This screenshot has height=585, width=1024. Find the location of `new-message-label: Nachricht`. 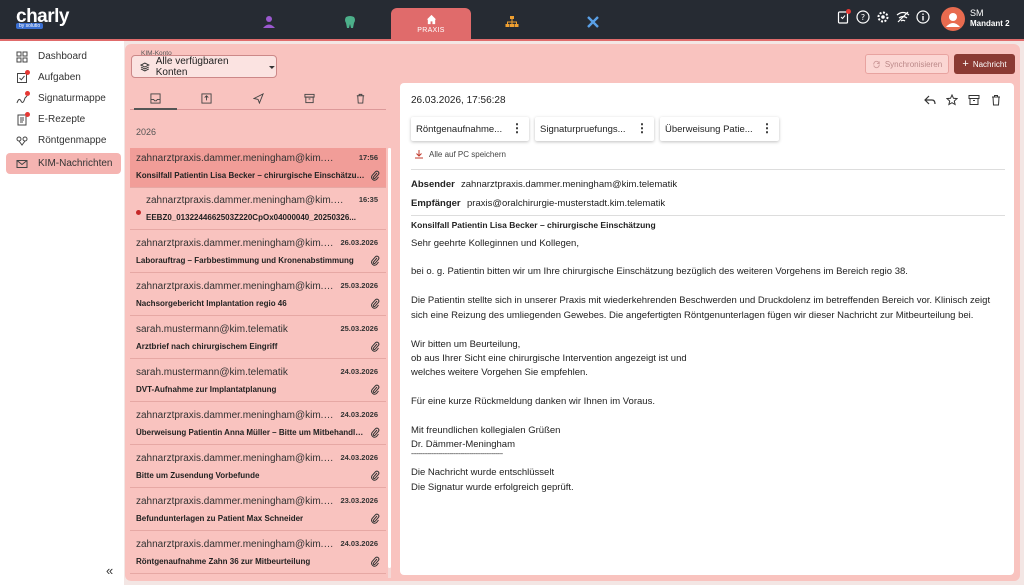

new-message-label: Nachricht is located at coordinates (989, 64).